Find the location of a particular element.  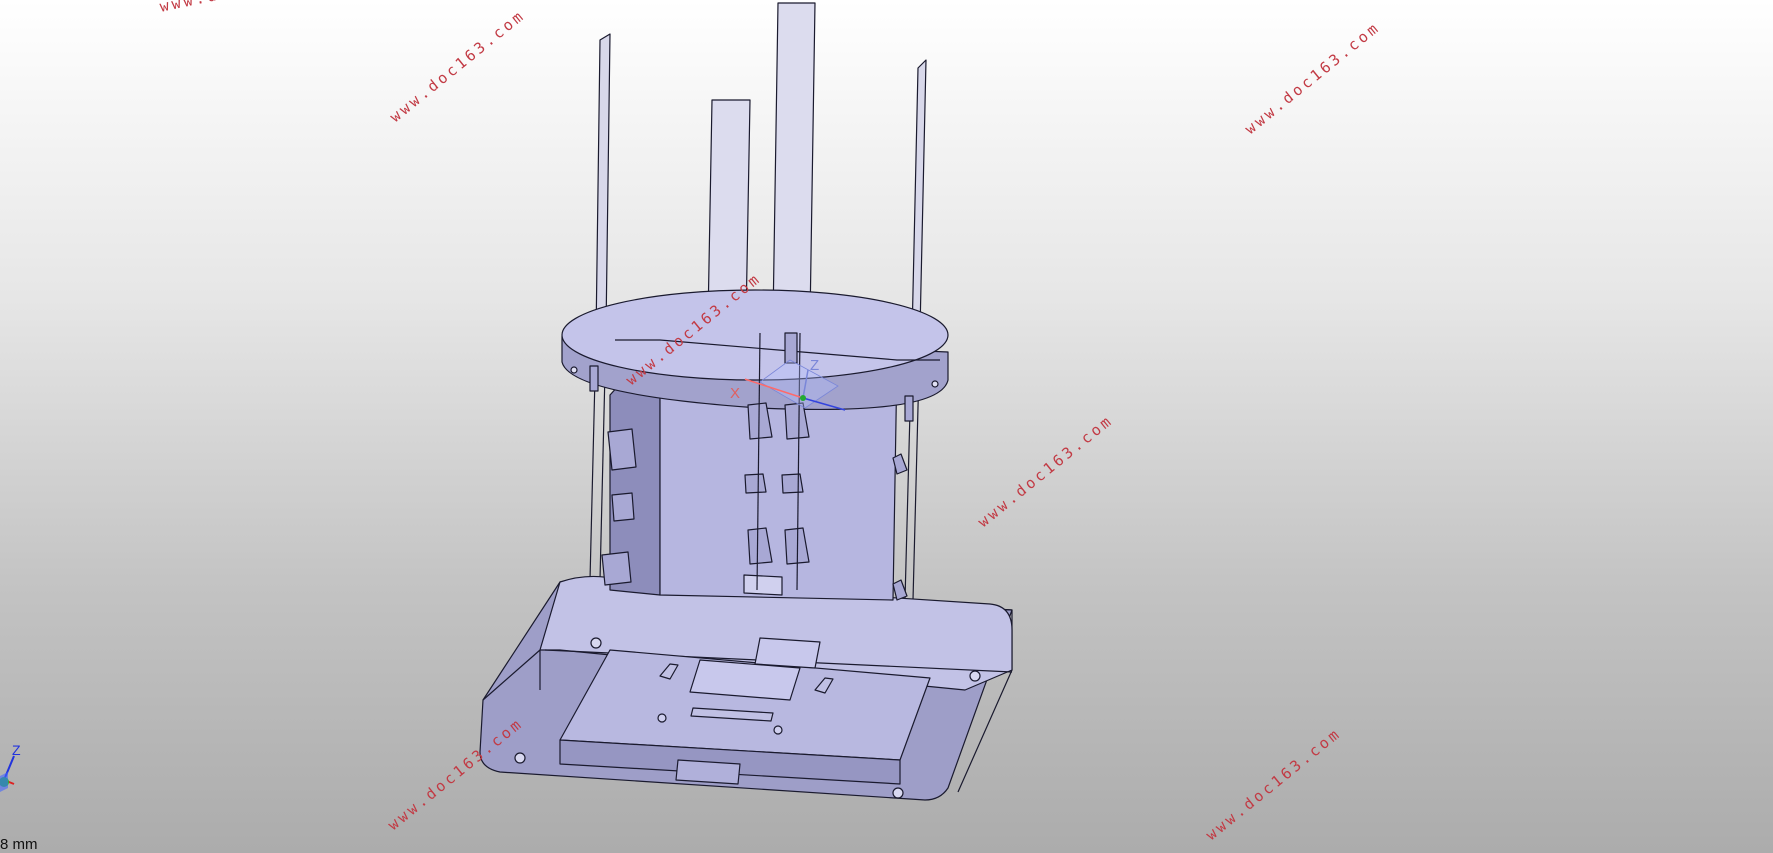

top-plate is located at coordinates (755, 350).